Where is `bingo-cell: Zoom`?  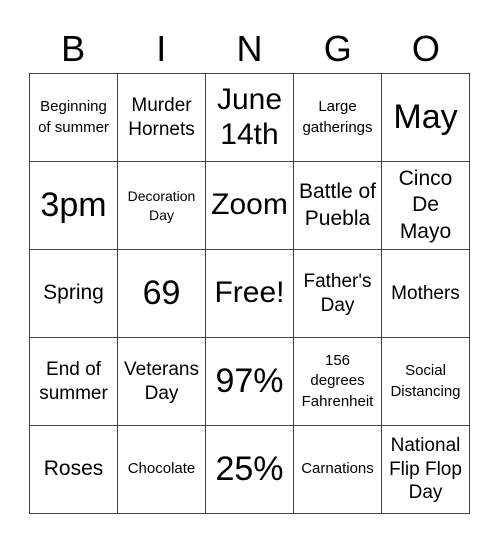
bingo-cell: Zoom is located at coordinates (250, 206).